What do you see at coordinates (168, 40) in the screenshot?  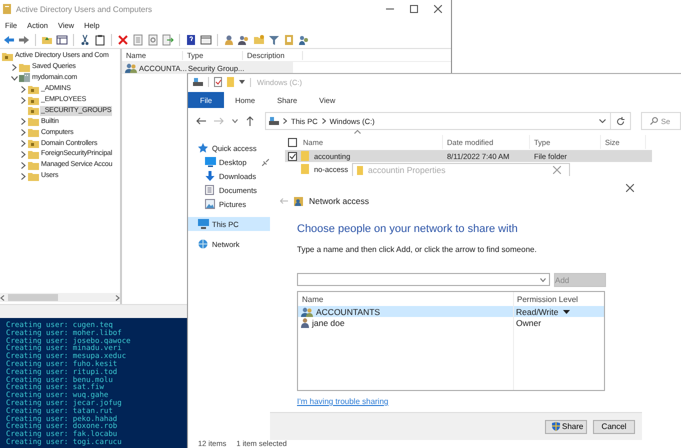 I see `export-icon` at bounding box center [168, 40].